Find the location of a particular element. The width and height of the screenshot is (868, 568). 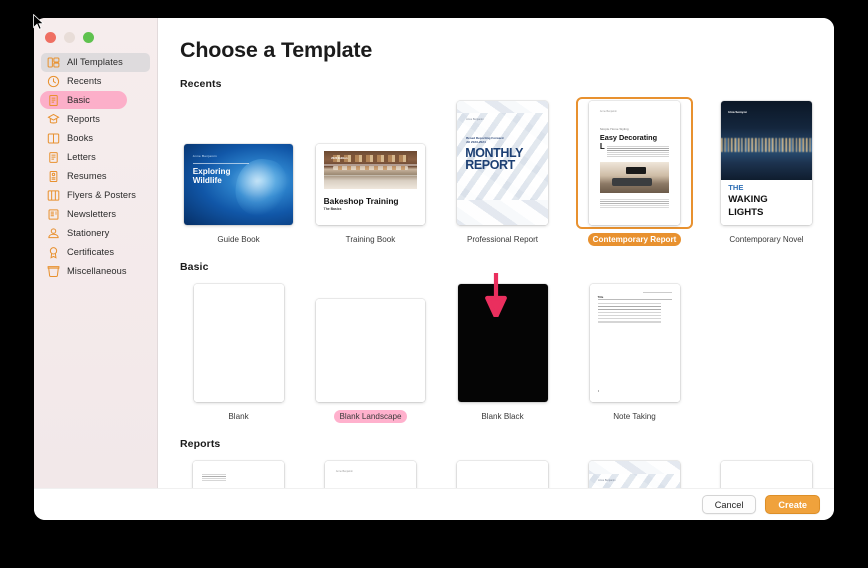

template-caption: Training Book is located at coordinates (371, 239).